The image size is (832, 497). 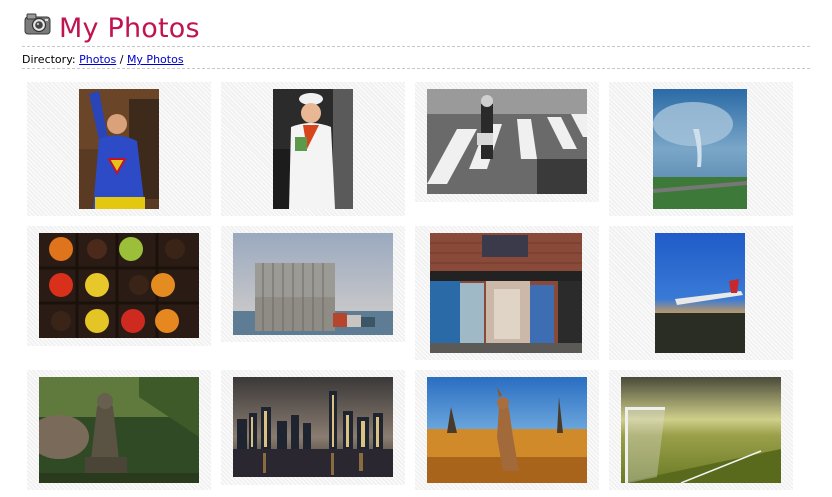 What do you see at coordinates (416, 68) in the screenshot?
I see `breadcrumb-divider` at bounding box center [416, 68].